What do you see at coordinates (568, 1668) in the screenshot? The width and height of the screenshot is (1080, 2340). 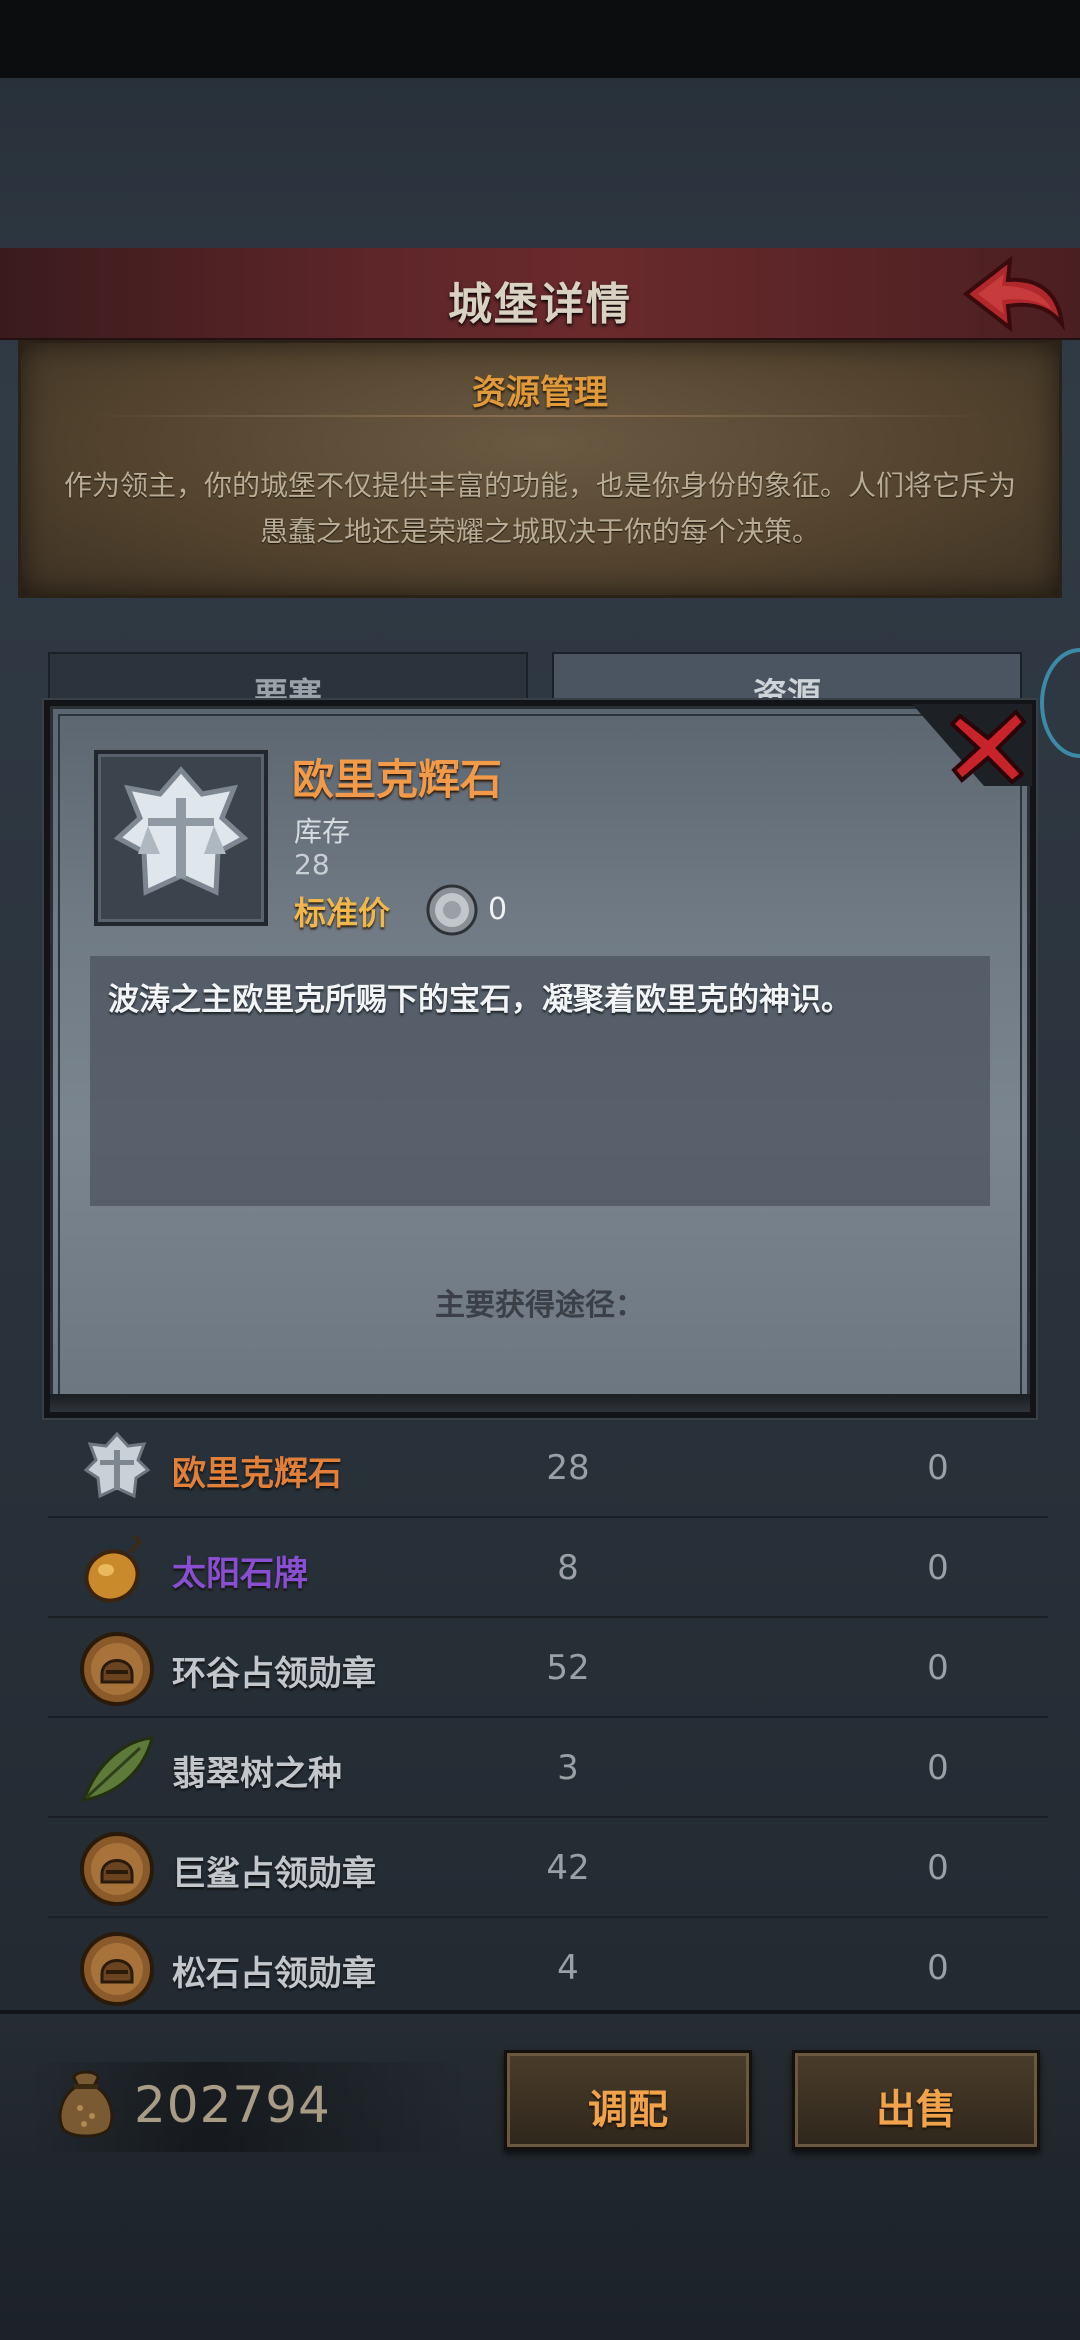 I see `resource-count: 52` at bounding box center [568, 1668].